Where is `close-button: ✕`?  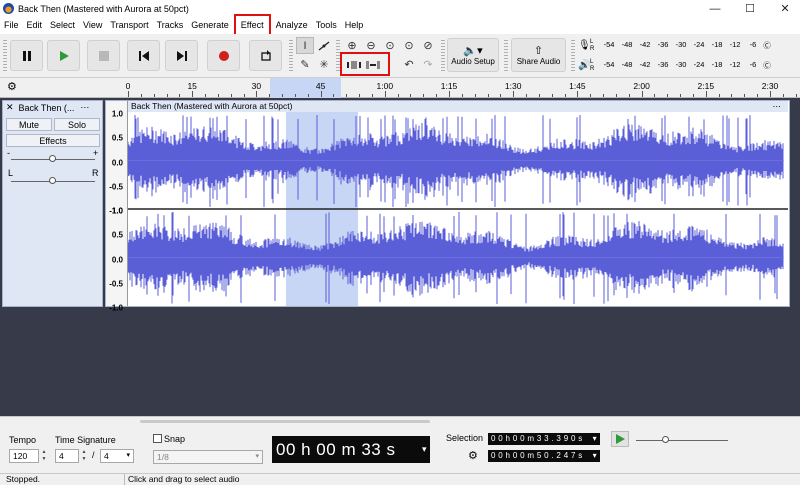
close-button: ✕ is located at coordinates (785, 8).